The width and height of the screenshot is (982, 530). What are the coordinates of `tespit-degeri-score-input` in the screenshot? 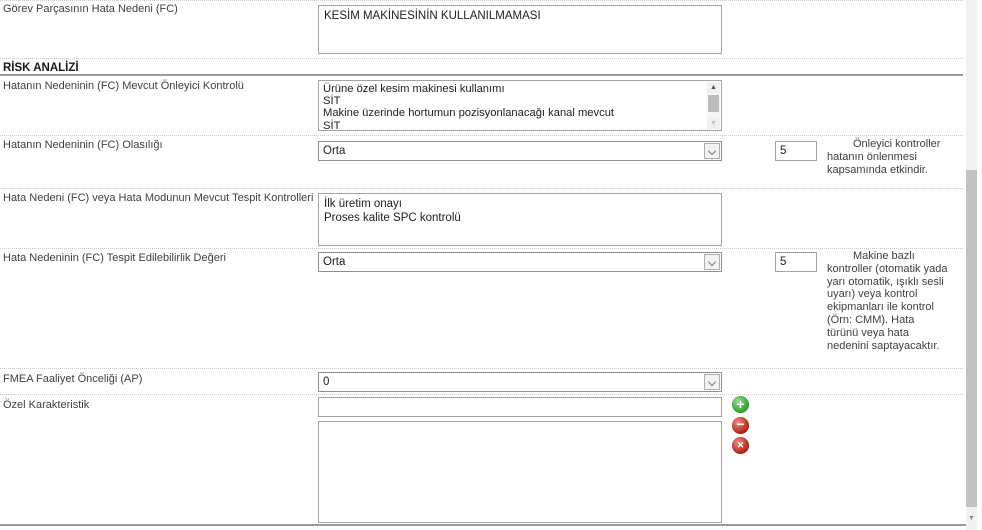 It's located at (796, 262).